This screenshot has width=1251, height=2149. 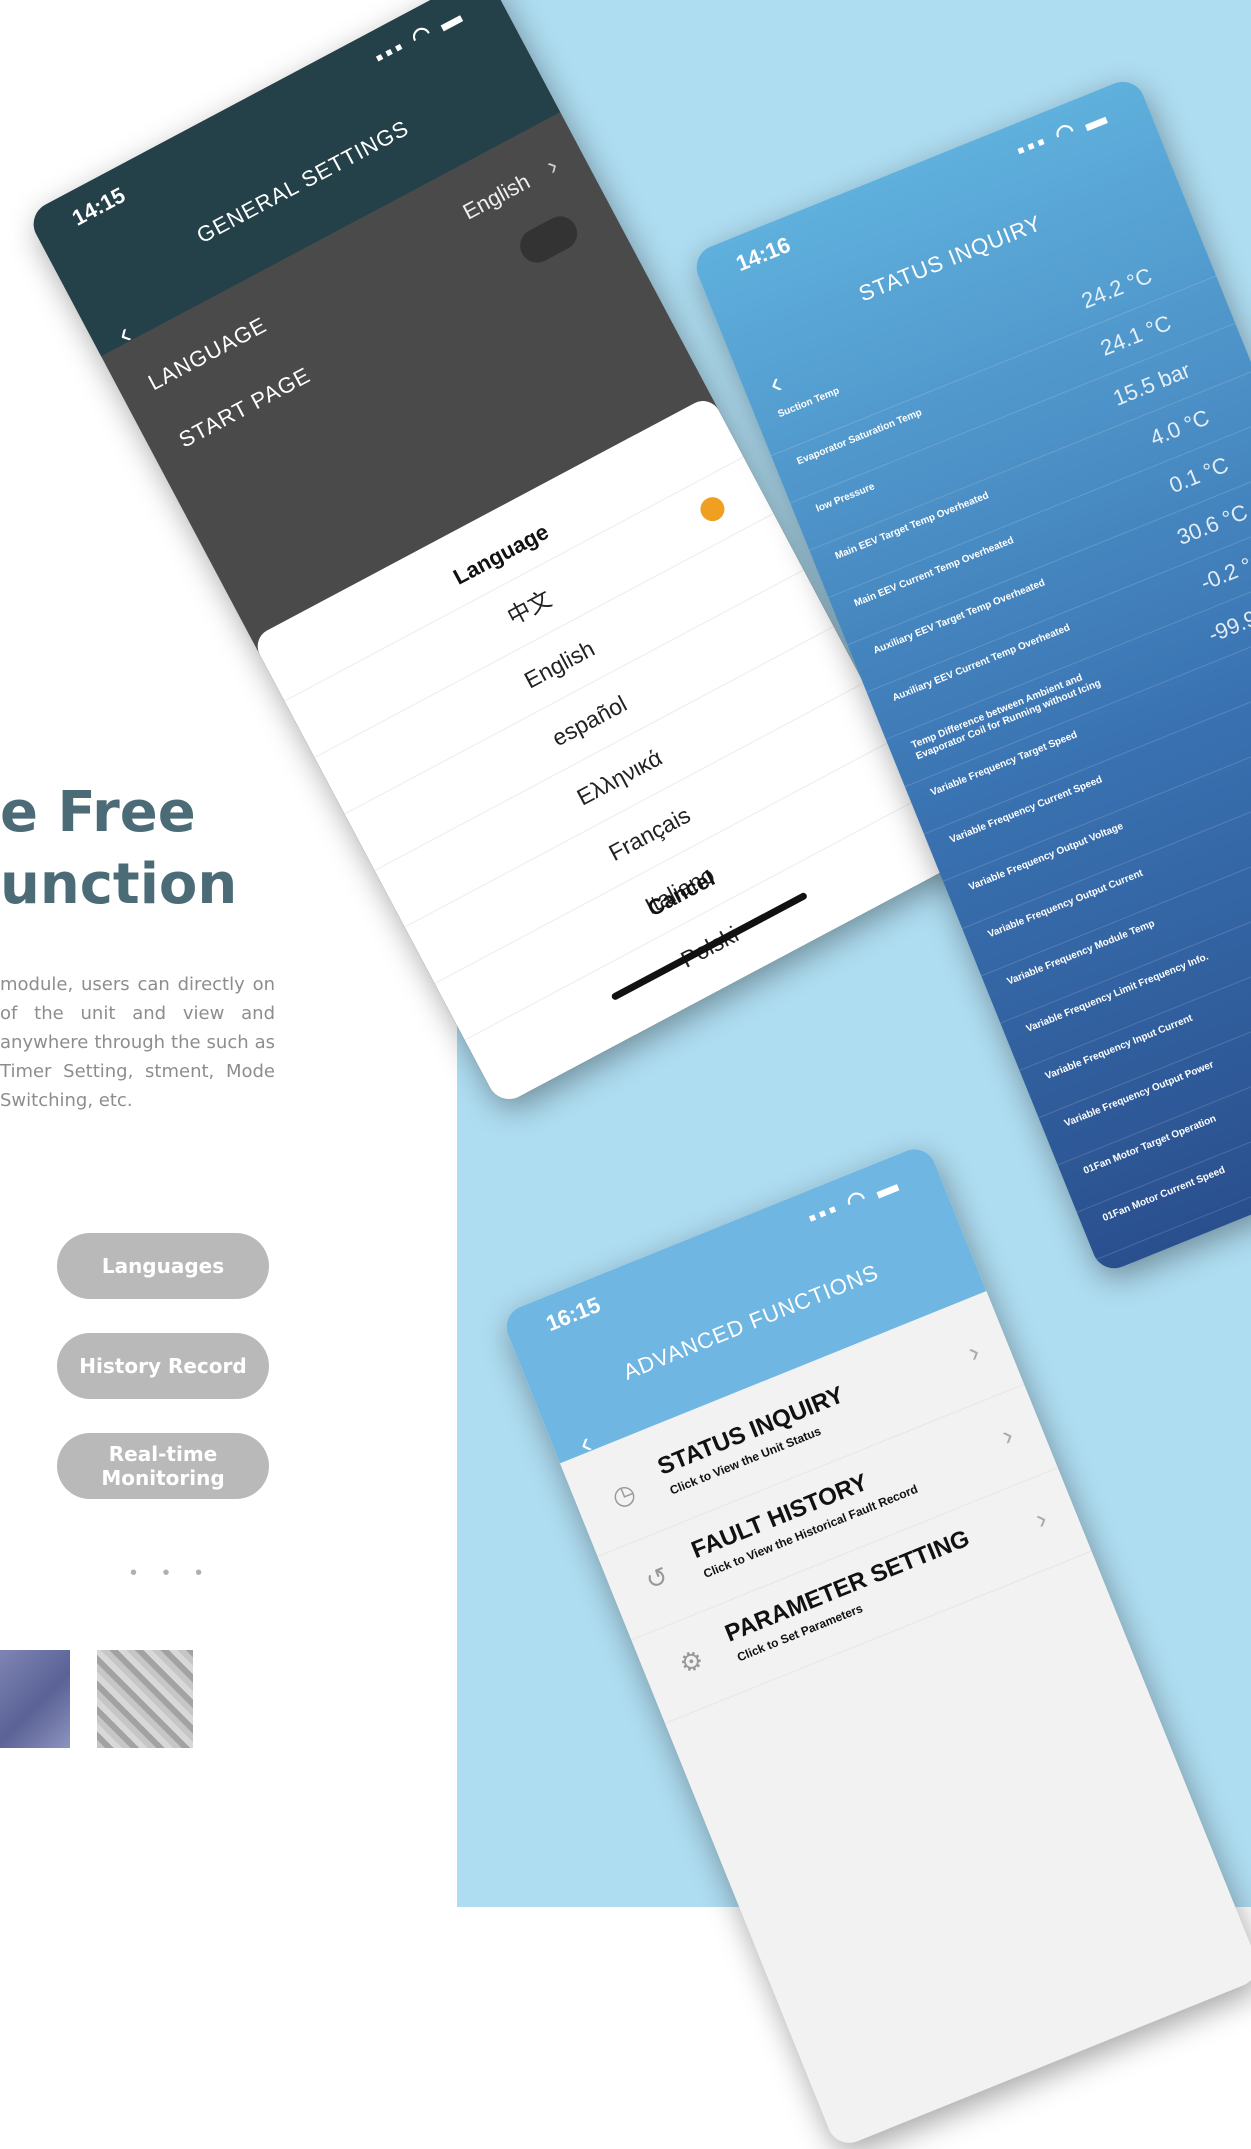 I want to click on real-time-monitoring-pill: Real-time Monitoring, so click(x=163, y=1466).